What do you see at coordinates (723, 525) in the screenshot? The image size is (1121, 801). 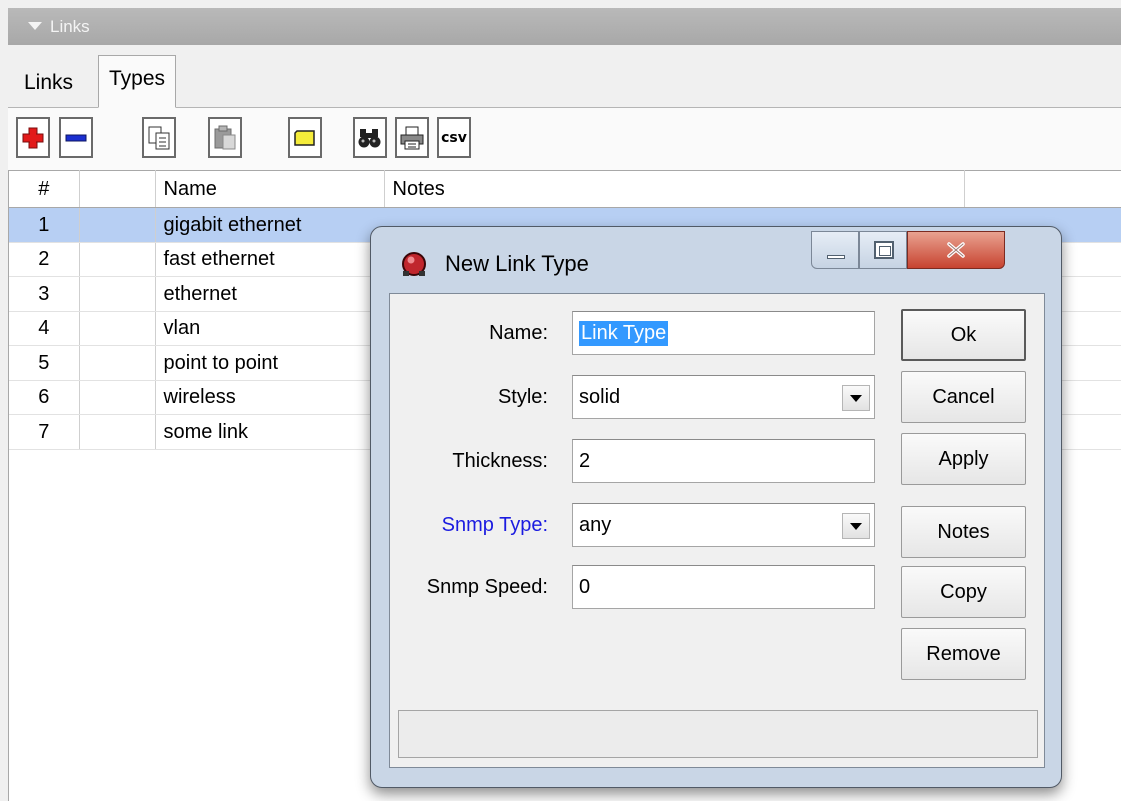 I see `snmp-type-select: any` at bounding box center [723, 525].